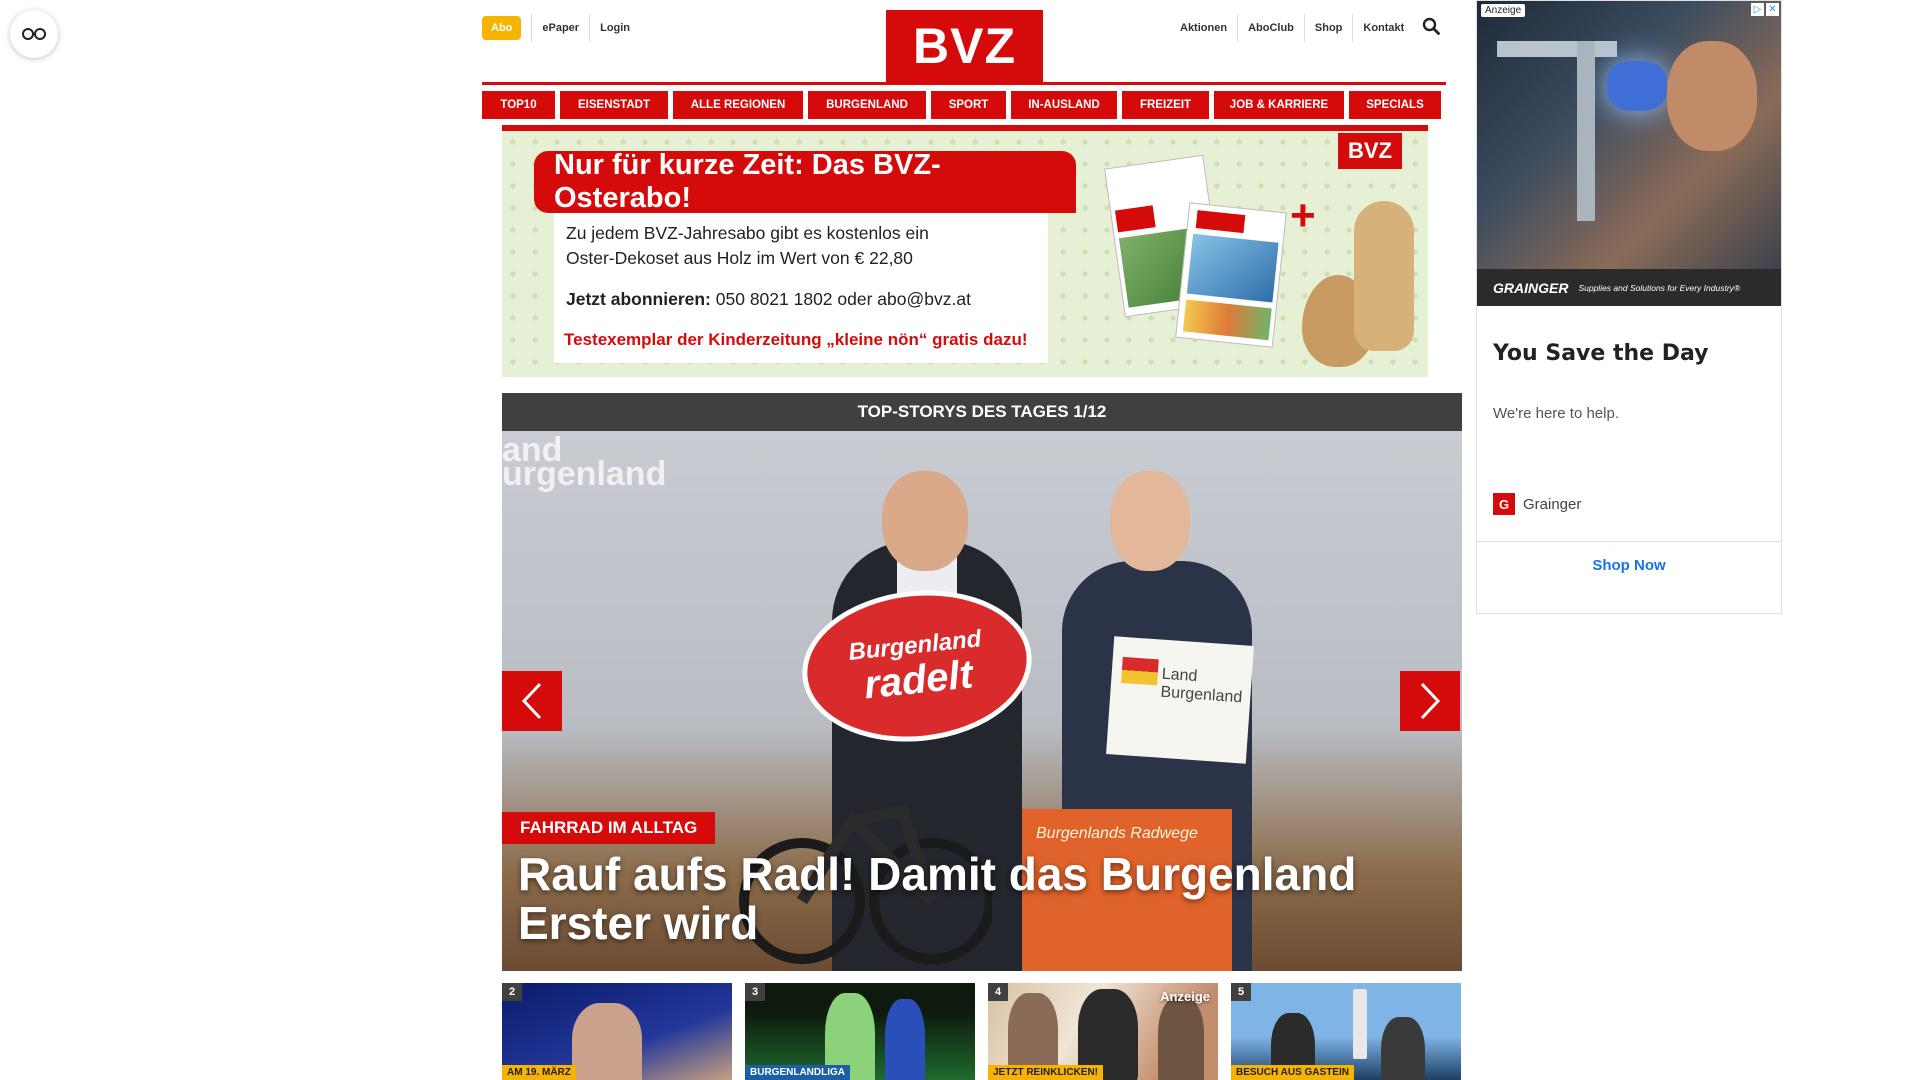  I want to click on thumbnail-tag: BESUCH AUS GASTEIN, so click(1292, 1072).